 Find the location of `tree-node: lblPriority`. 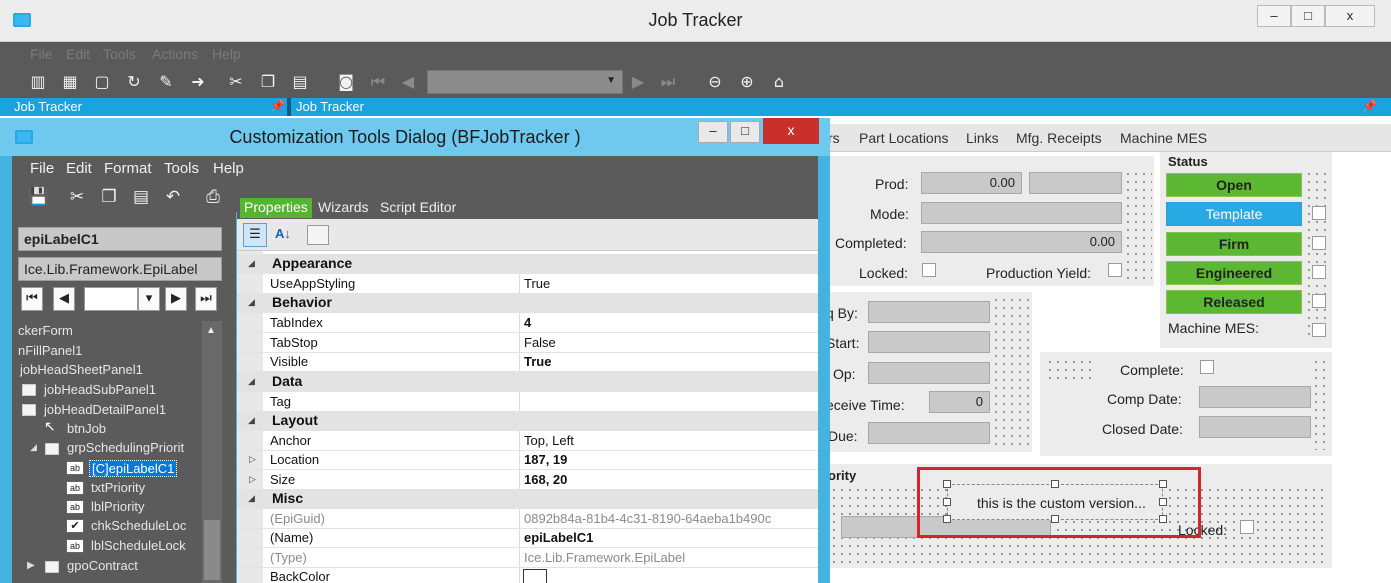

tree-node: lblPriority is located at coordinates (117, 506).